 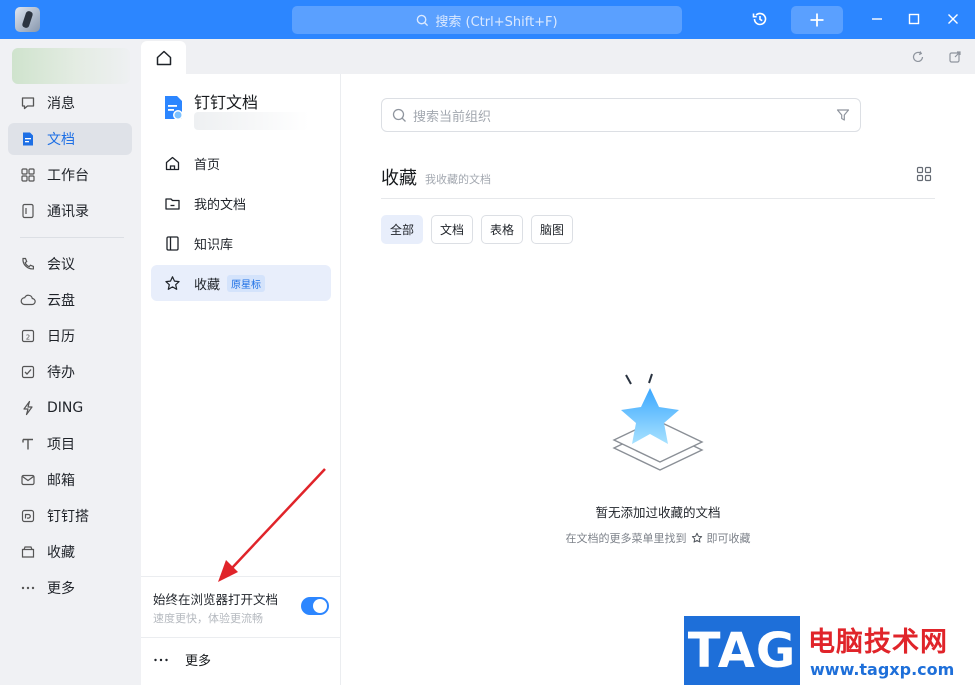 What do you see at coordinates (28, 372) in the screenshot?
I see `todo-icon` at bounding box center [28, 372].